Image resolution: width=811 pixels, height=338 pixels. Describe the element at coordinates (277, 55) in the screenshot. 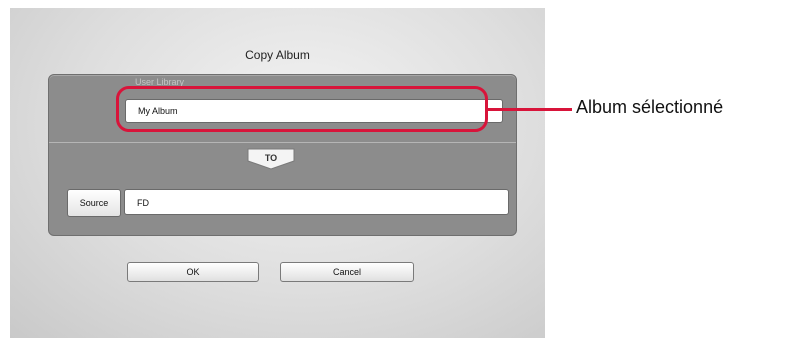

I see `dialog-title: Copy Album` at that location.